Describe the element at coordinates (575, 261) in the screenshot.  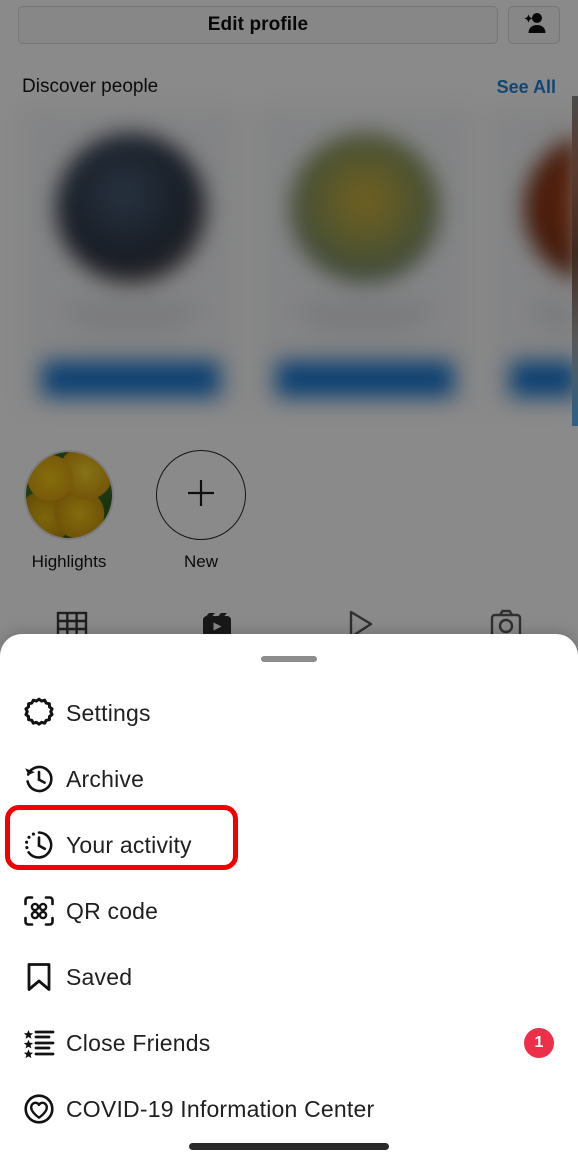
I see `carousel-edge-peek` at that location.